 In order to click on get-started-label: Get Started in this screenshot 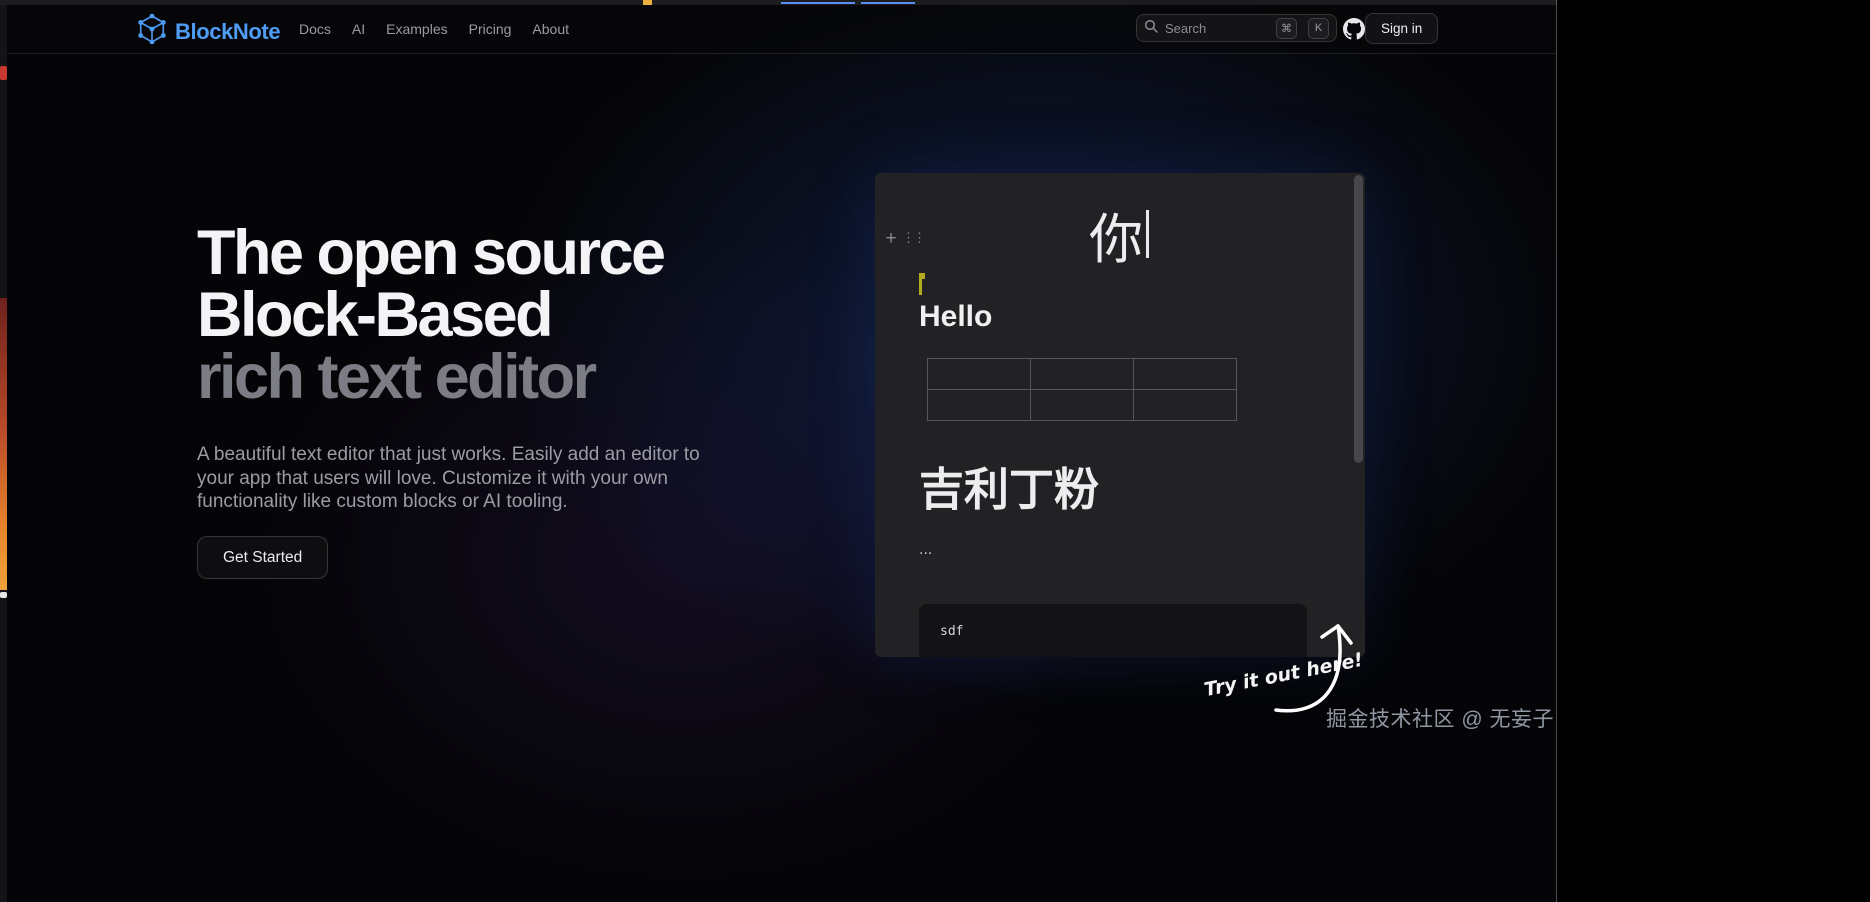, I will do `click(263, 557)`.